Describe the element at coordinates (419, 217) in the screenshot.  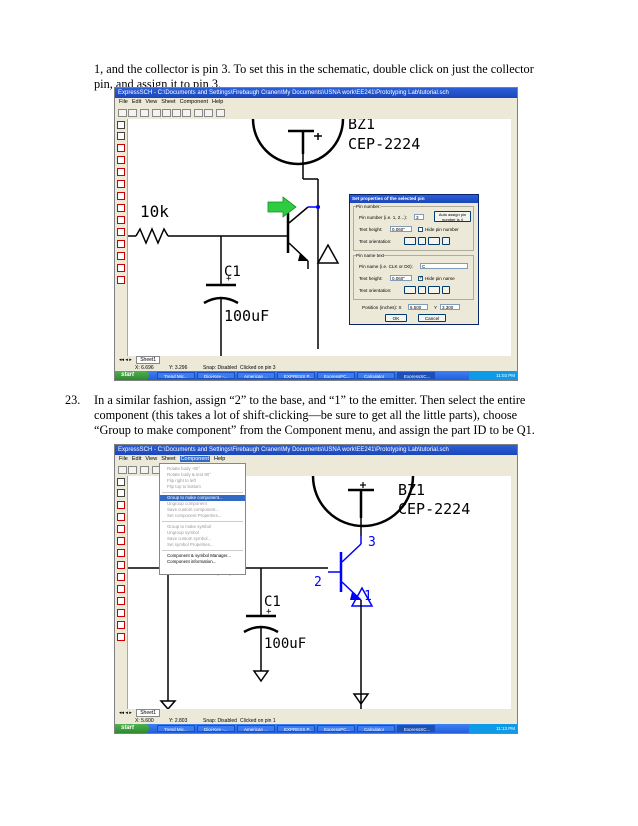
I see `pin-number-field: 3` at that location.